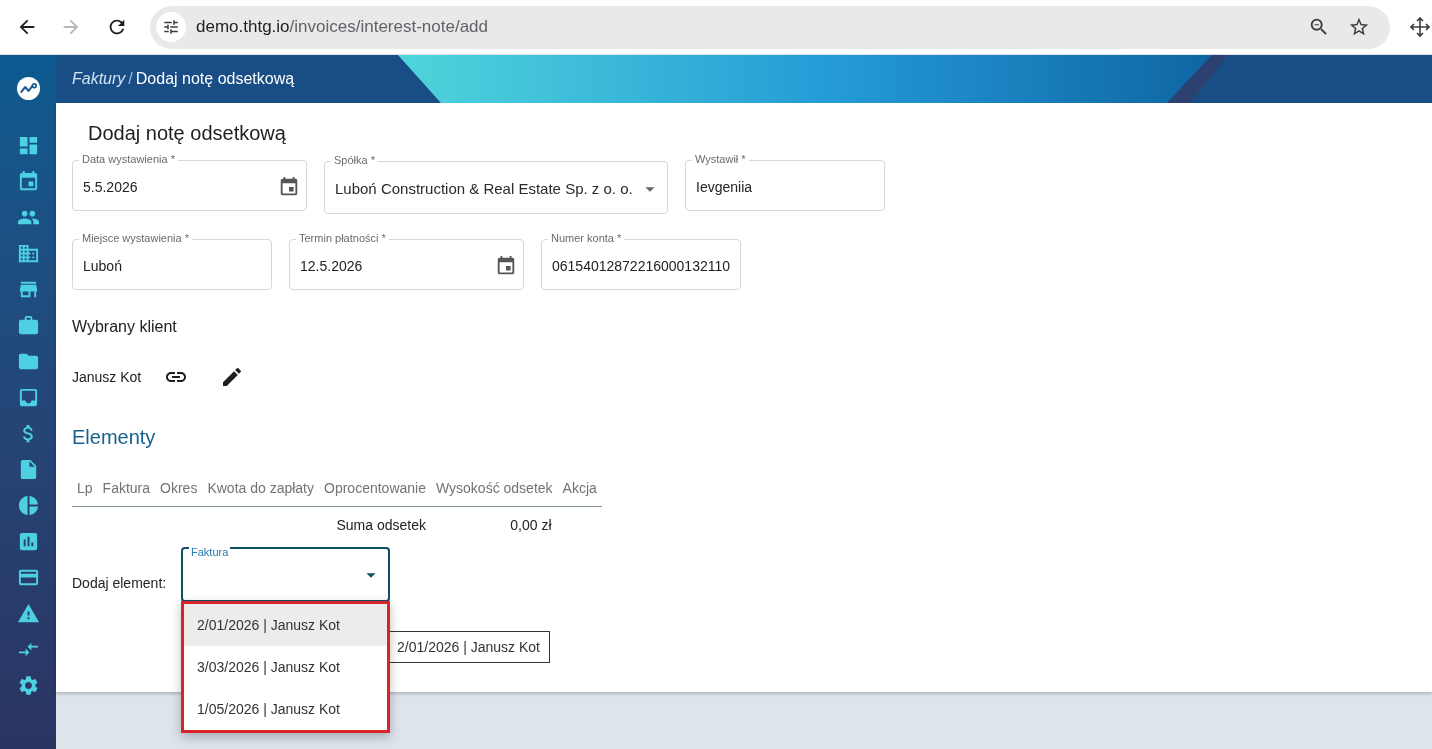 The height and width of the screenshot is (749, 1432). I want to click on menu-option: 3/03/2026 | Janusz Kot, so click(285, 667).